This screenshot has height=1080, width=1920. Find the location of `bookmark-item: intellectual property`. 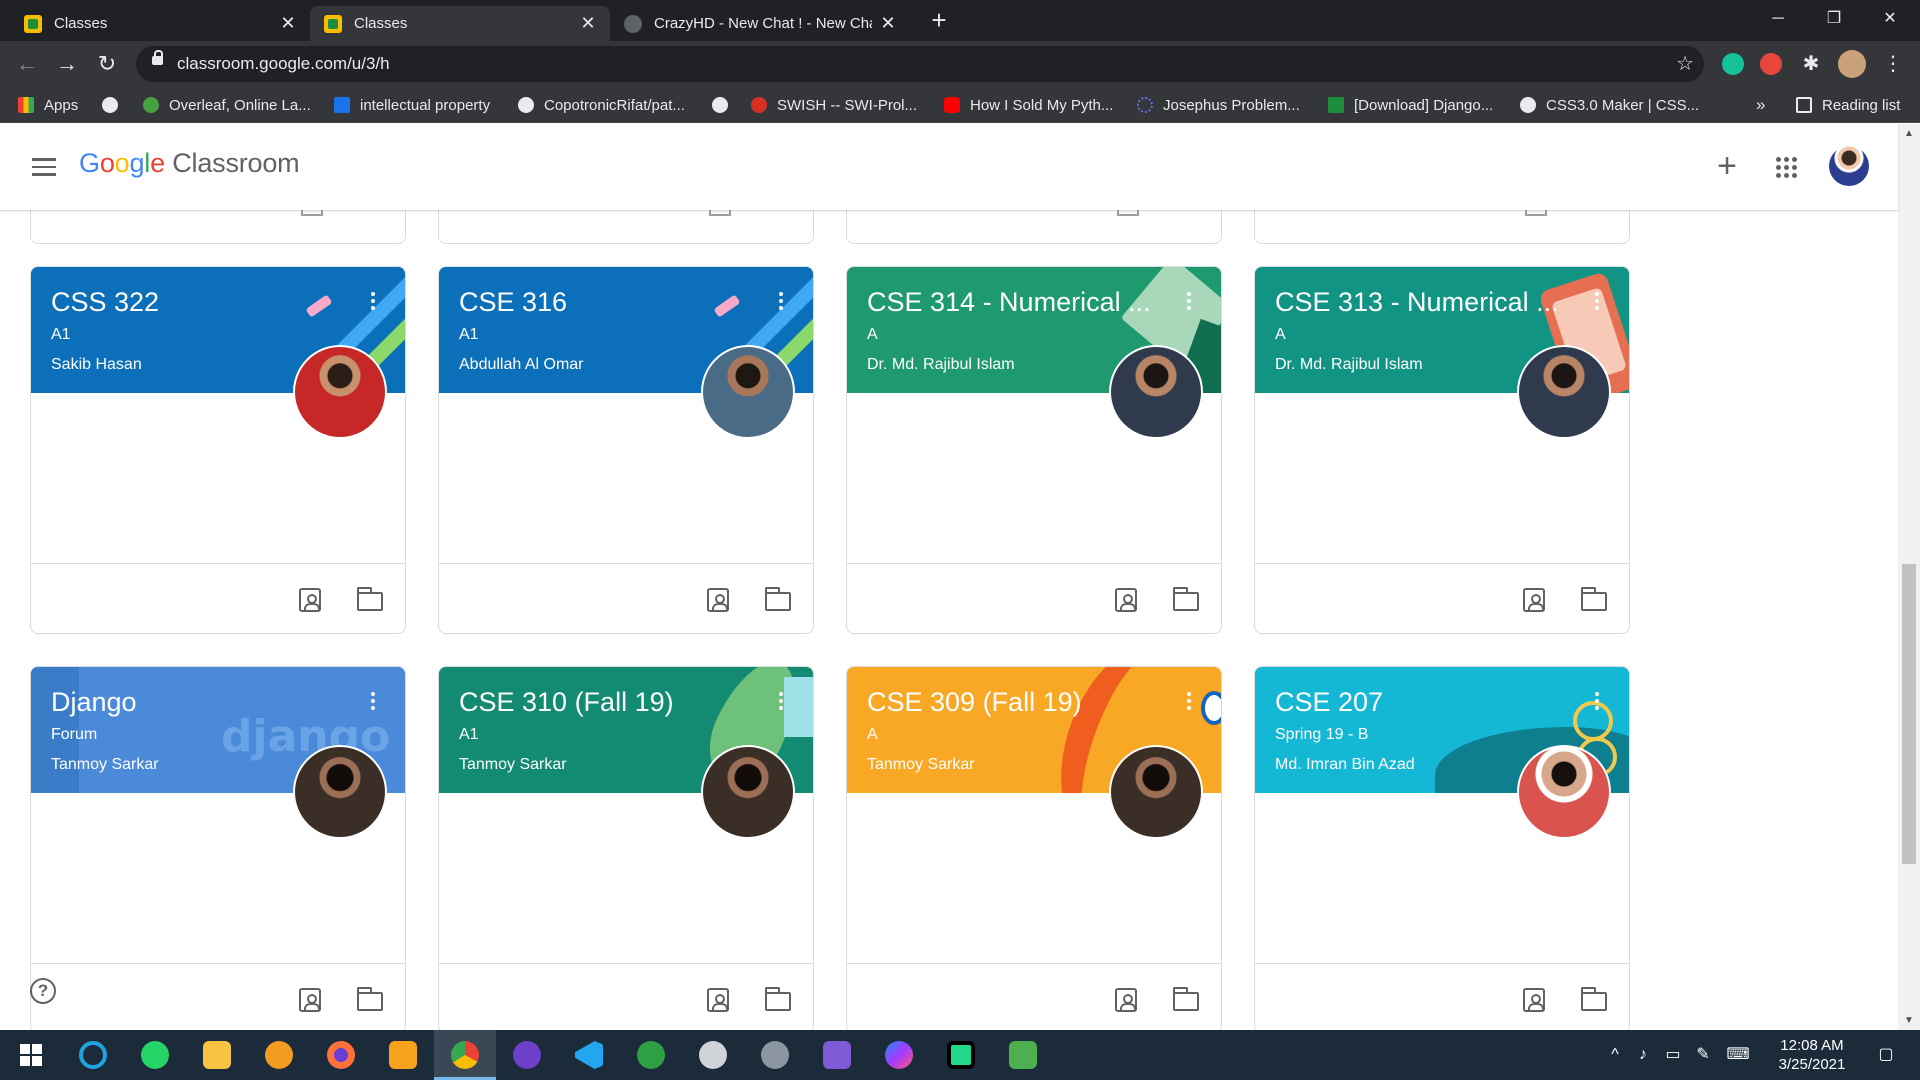

bookmark-item: intellectual property is located at coordinates (412, 105).